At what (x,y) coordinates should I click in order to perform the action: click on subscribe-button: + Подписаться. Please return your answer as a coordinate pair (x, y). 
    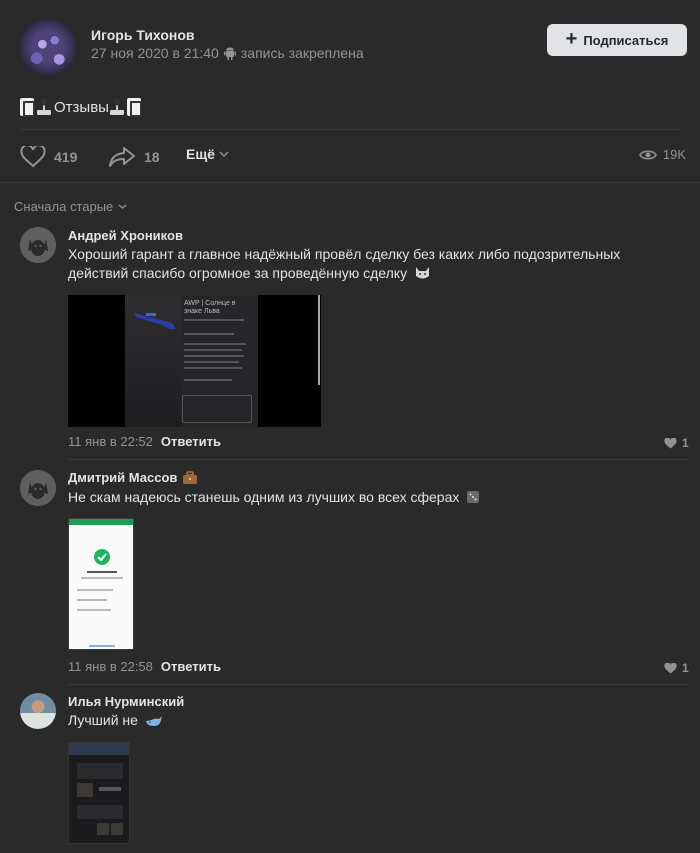
    Looking at the image, I should click on (617, 40).